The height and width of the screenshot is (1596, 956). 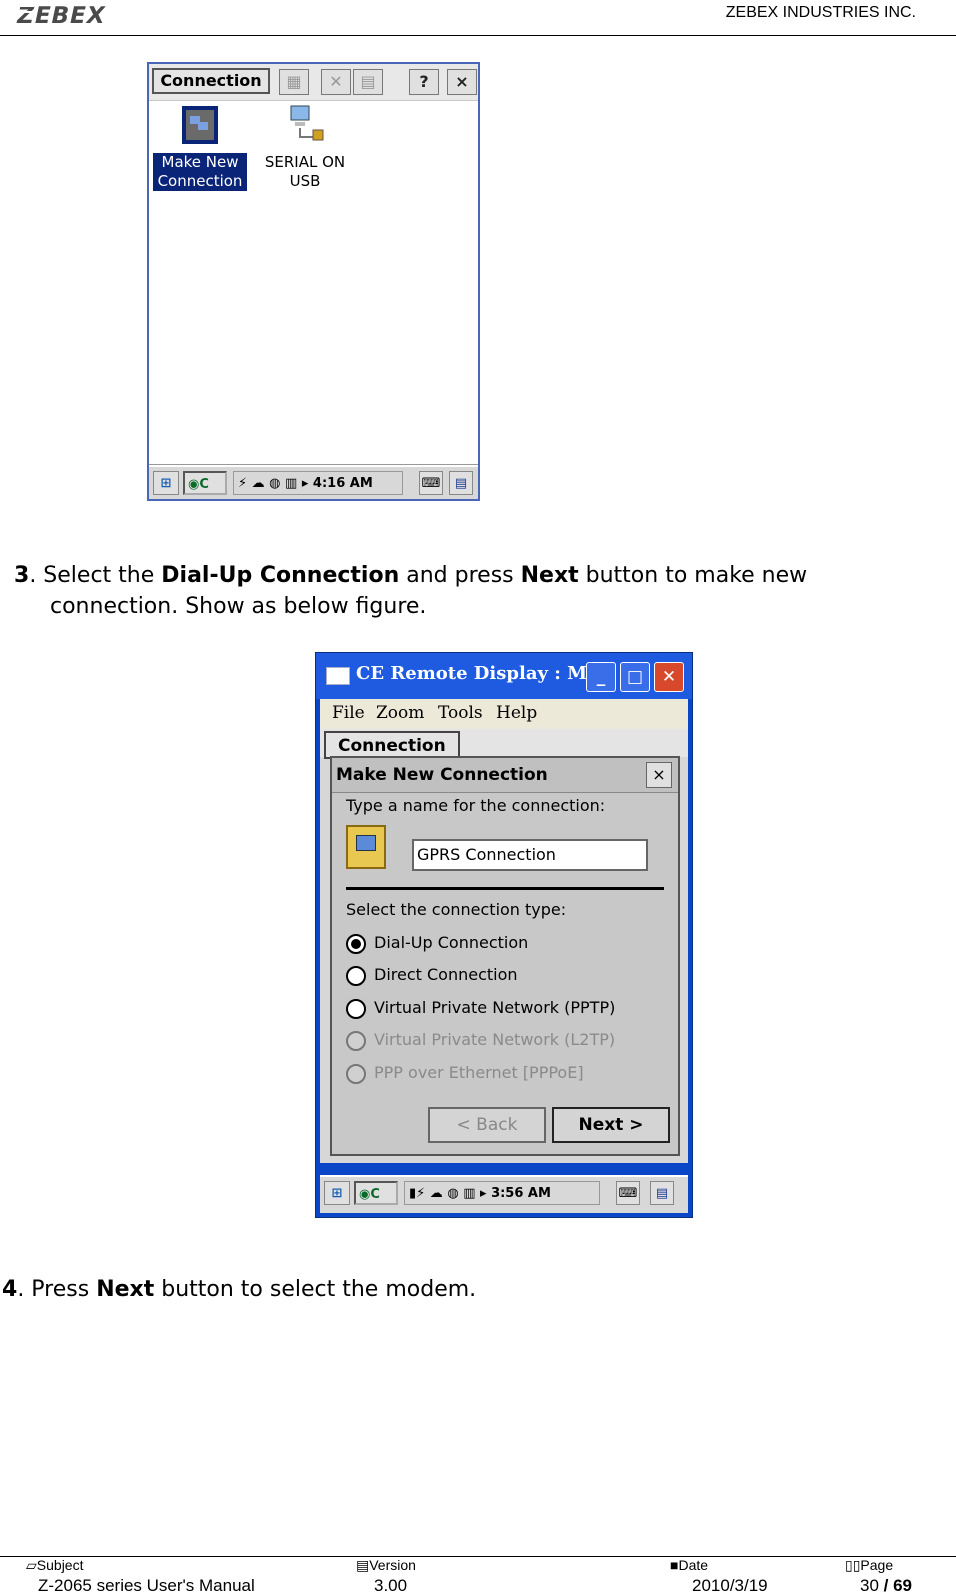 I want to click on radio-vpn-pptp, so click(x=356, y=1009).